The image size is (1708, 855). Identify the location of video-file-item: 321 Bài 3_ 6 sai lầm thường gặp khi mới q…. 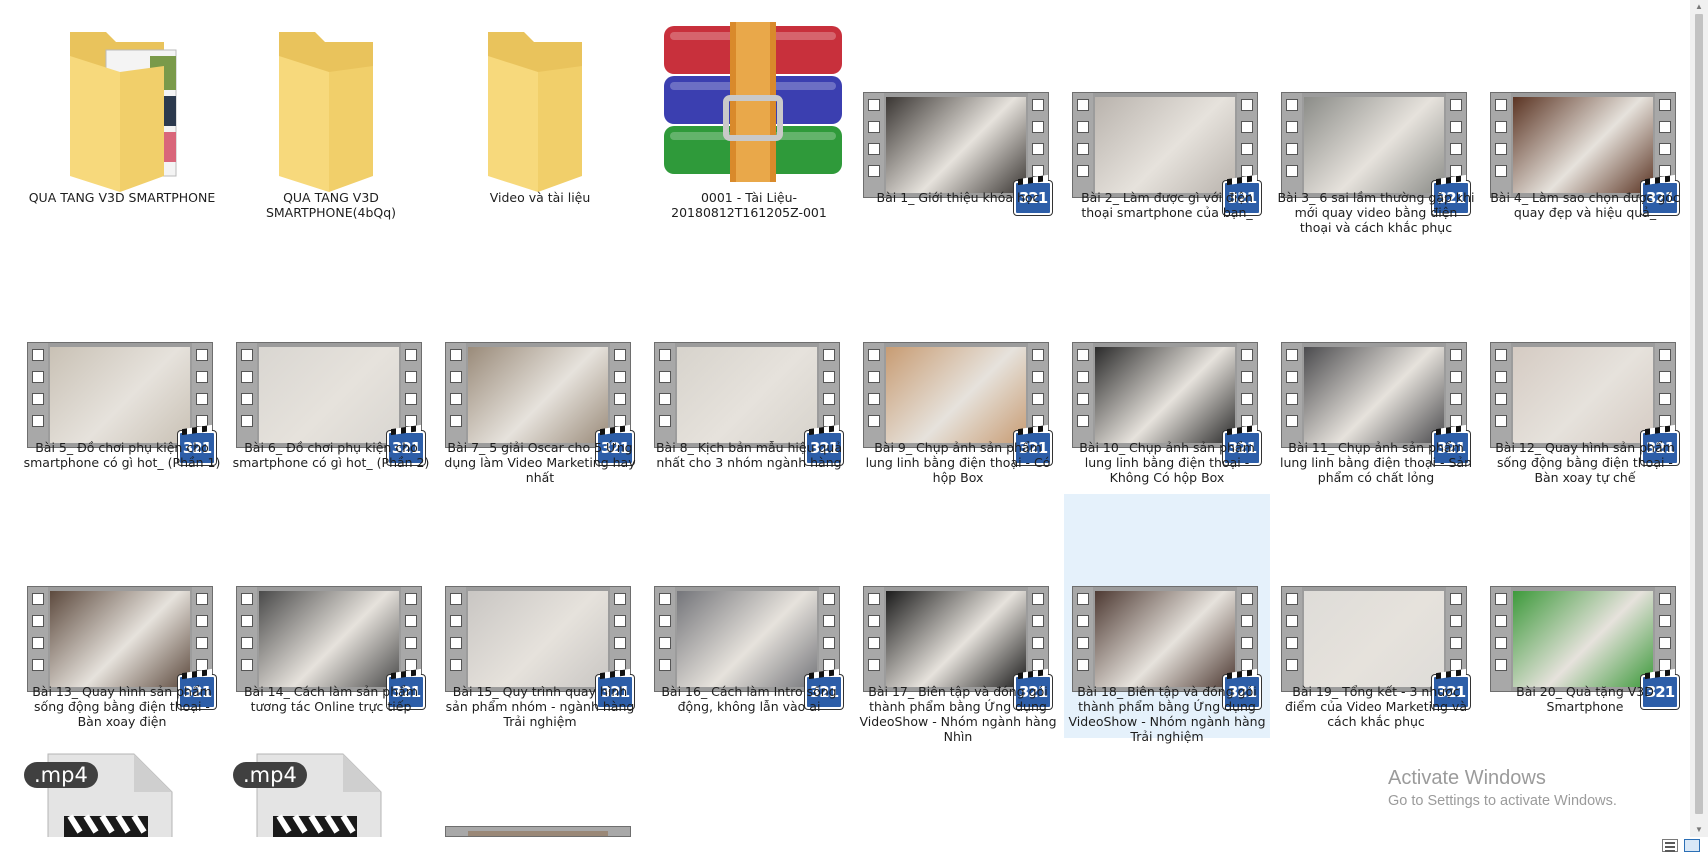
(1376, 122).